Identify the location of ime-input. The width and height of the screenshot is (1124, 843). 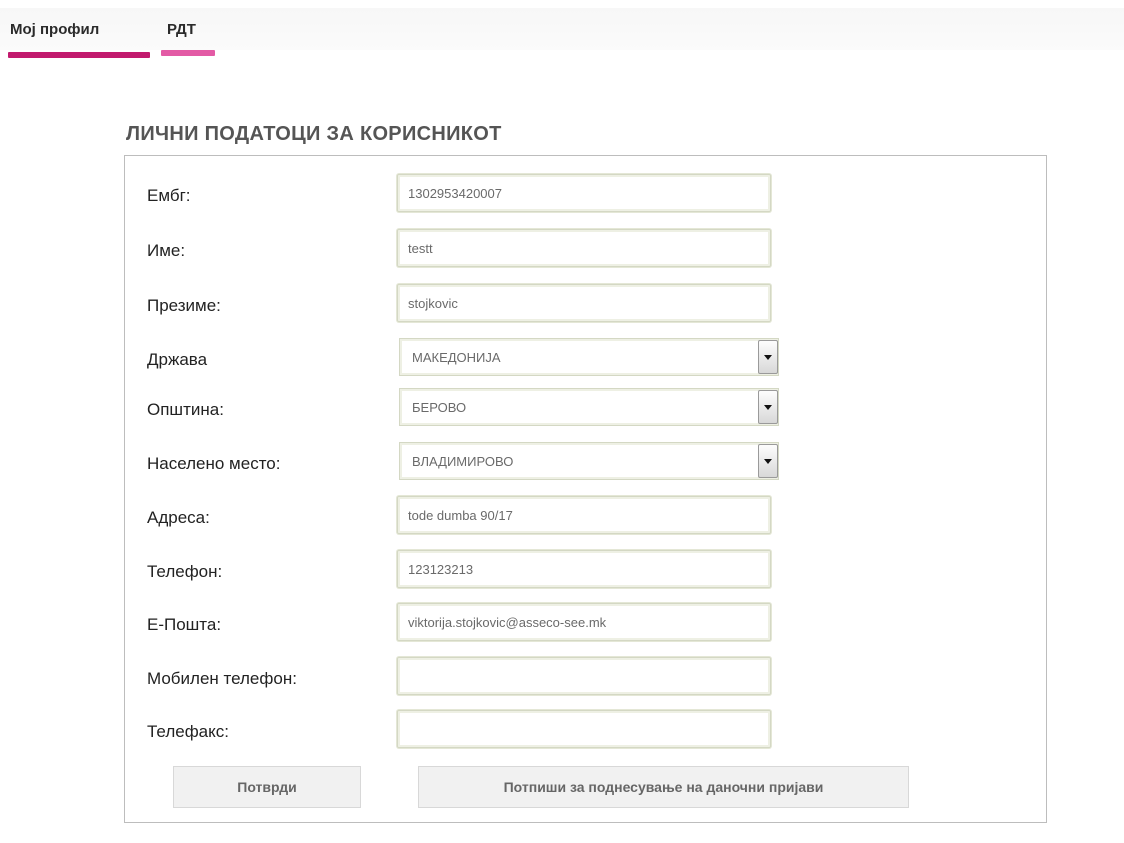
(584, 248).